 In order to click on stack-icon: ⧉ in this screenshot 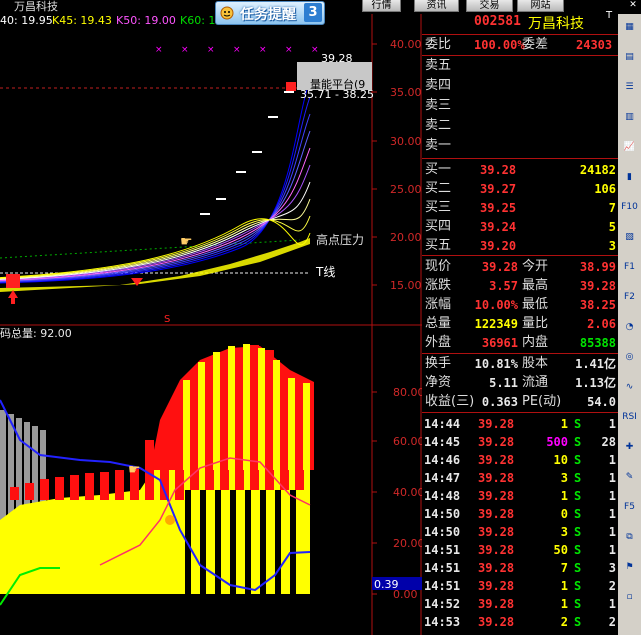, I will do `click(629, 537)`.